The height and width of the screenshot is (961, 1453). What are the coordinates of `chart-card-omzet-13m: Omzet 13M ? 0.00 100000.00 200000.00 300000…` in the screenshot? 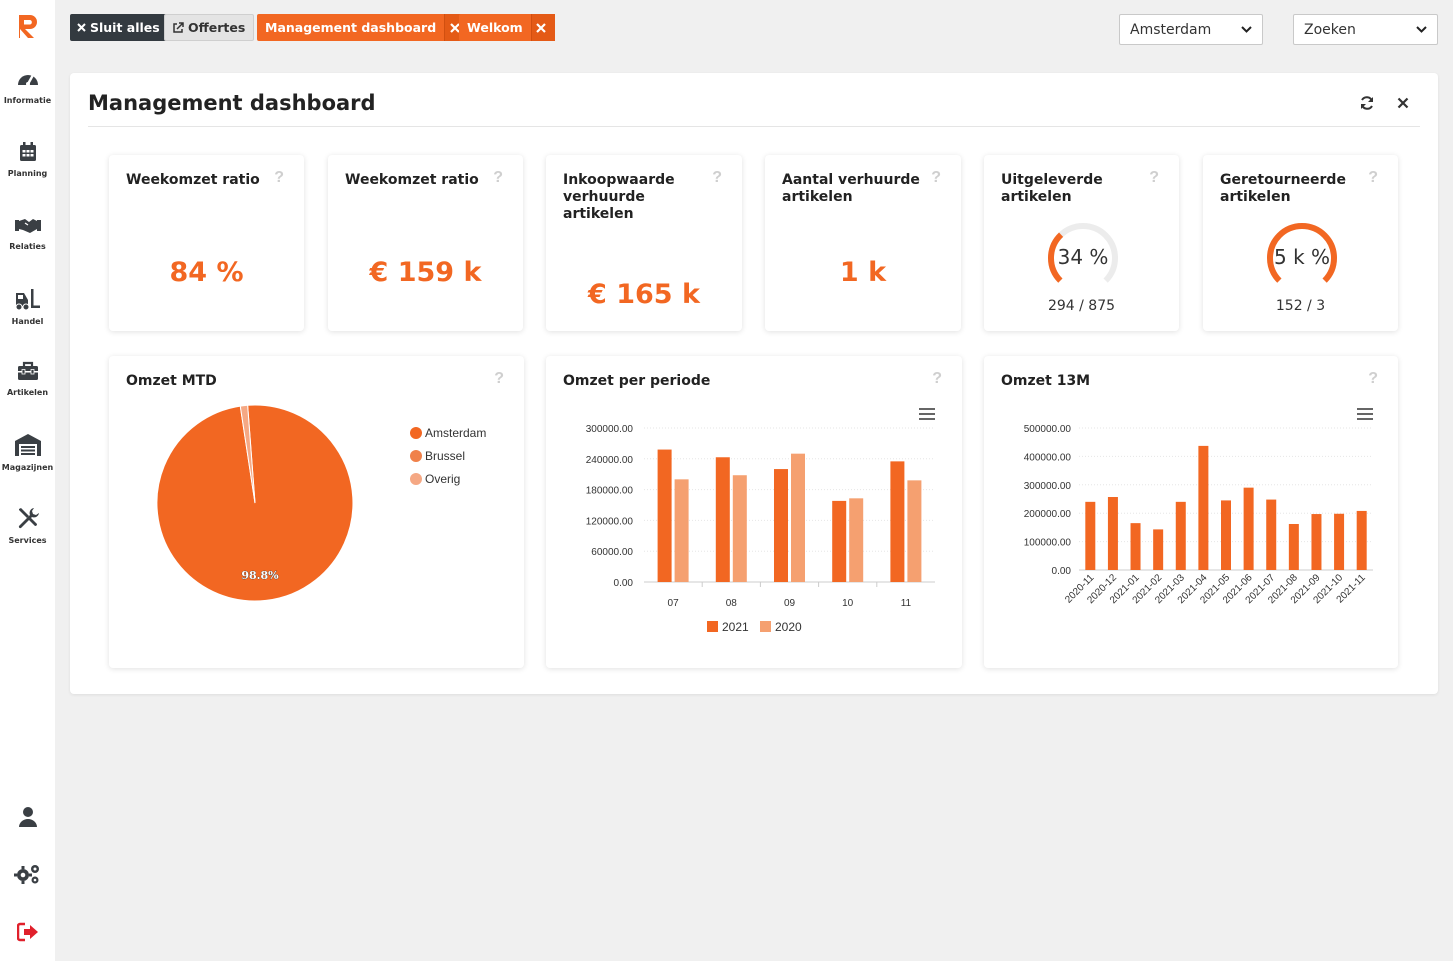 It's located at (1191, 512).